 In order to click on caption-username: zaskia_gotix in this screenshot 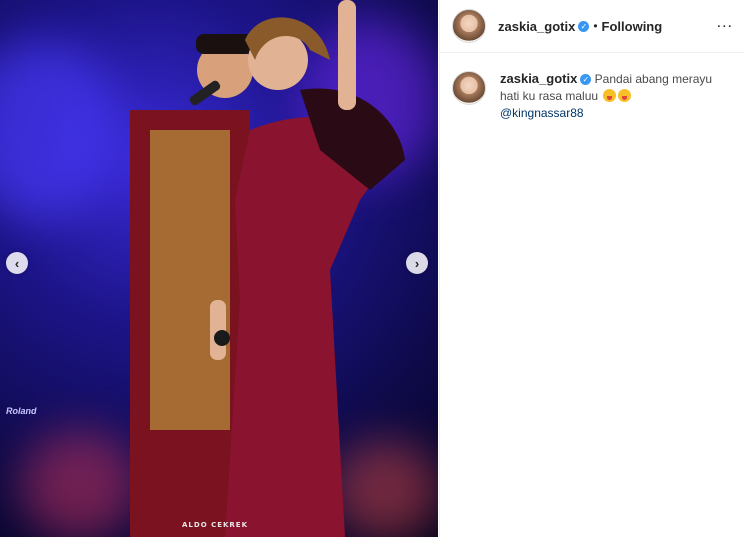, I will do `click(538, 78)`.